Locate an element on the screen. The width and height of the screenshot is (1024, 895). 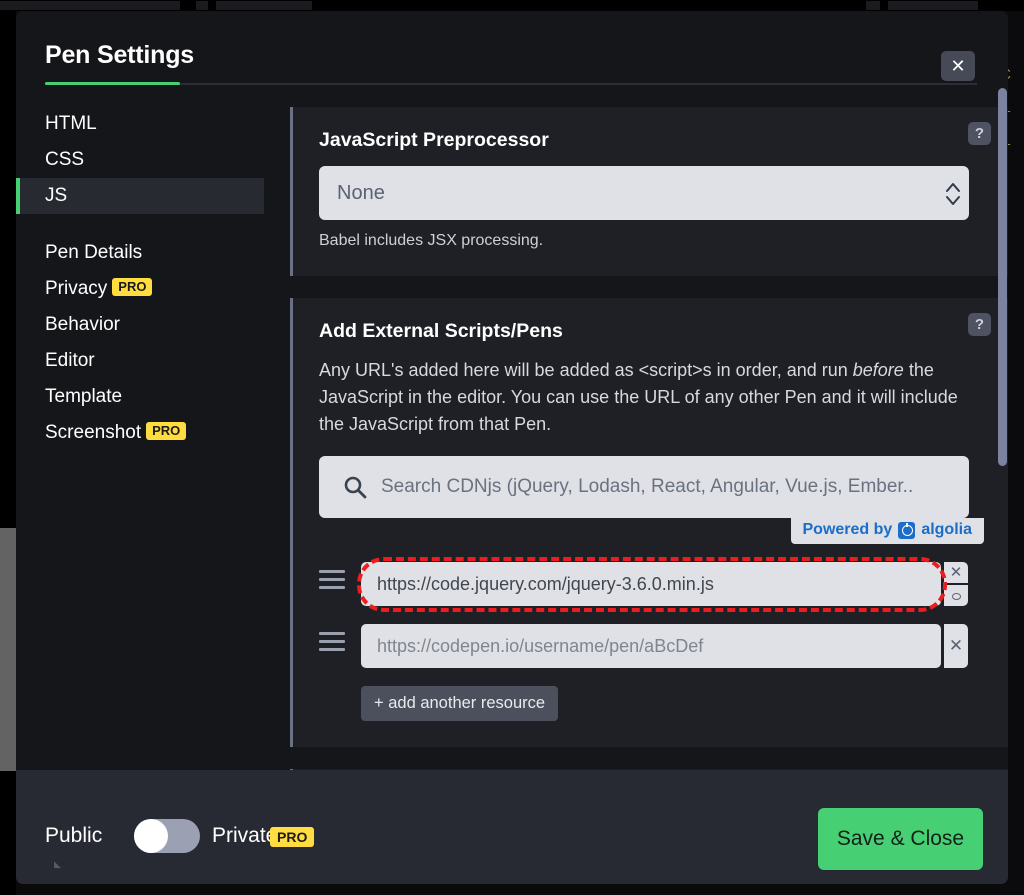
algolia-attribution: Powered by algolia is located at coordinates (887, 531).